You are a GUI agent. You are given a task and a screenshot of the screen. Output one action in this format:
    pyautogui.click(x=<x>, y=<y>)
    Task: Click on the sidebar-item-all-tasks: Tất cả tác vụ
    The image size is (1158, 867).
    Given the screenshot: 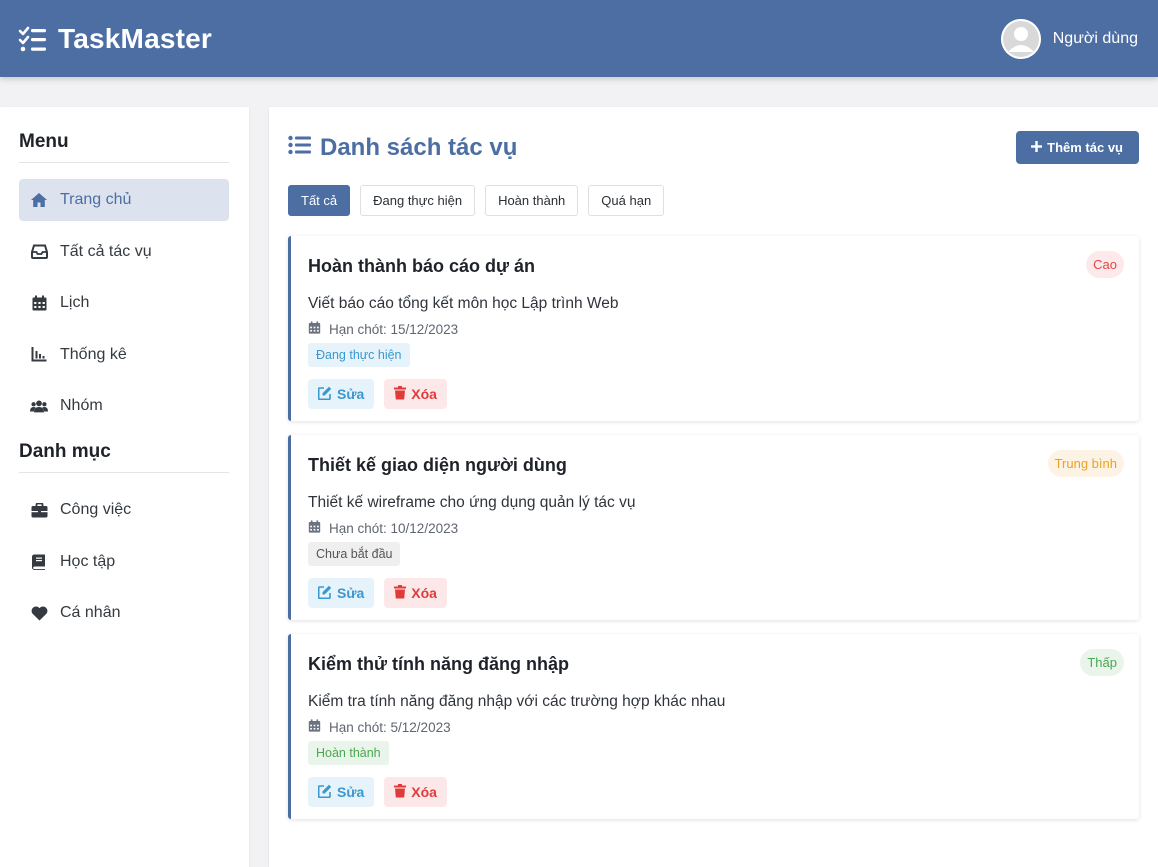 What is the action you would take?
    pyautogui.click(x=124, y=252)
    